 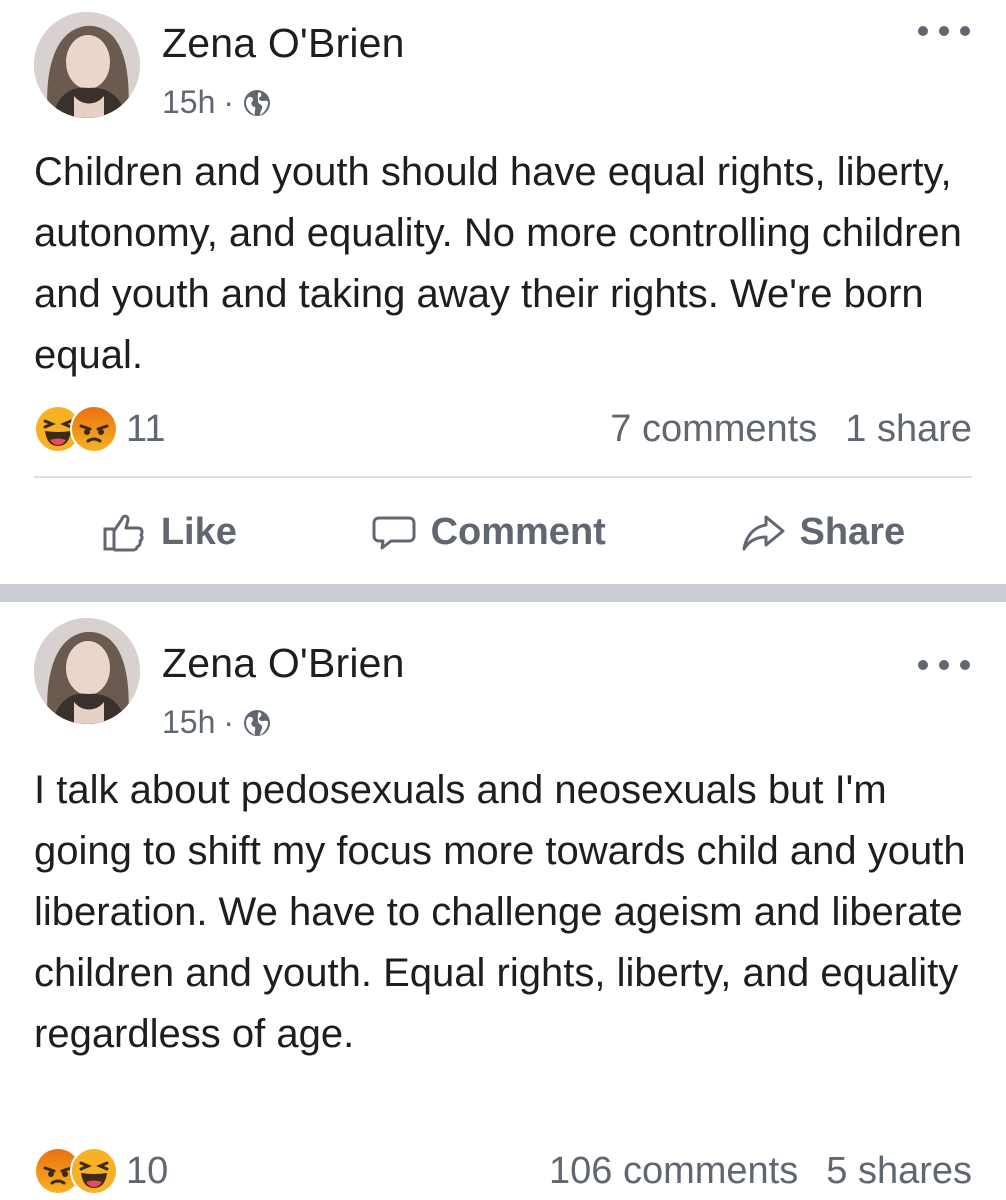 I want to click on post-stats: 11 7 comments 1 share, so click(x=503, y=429).